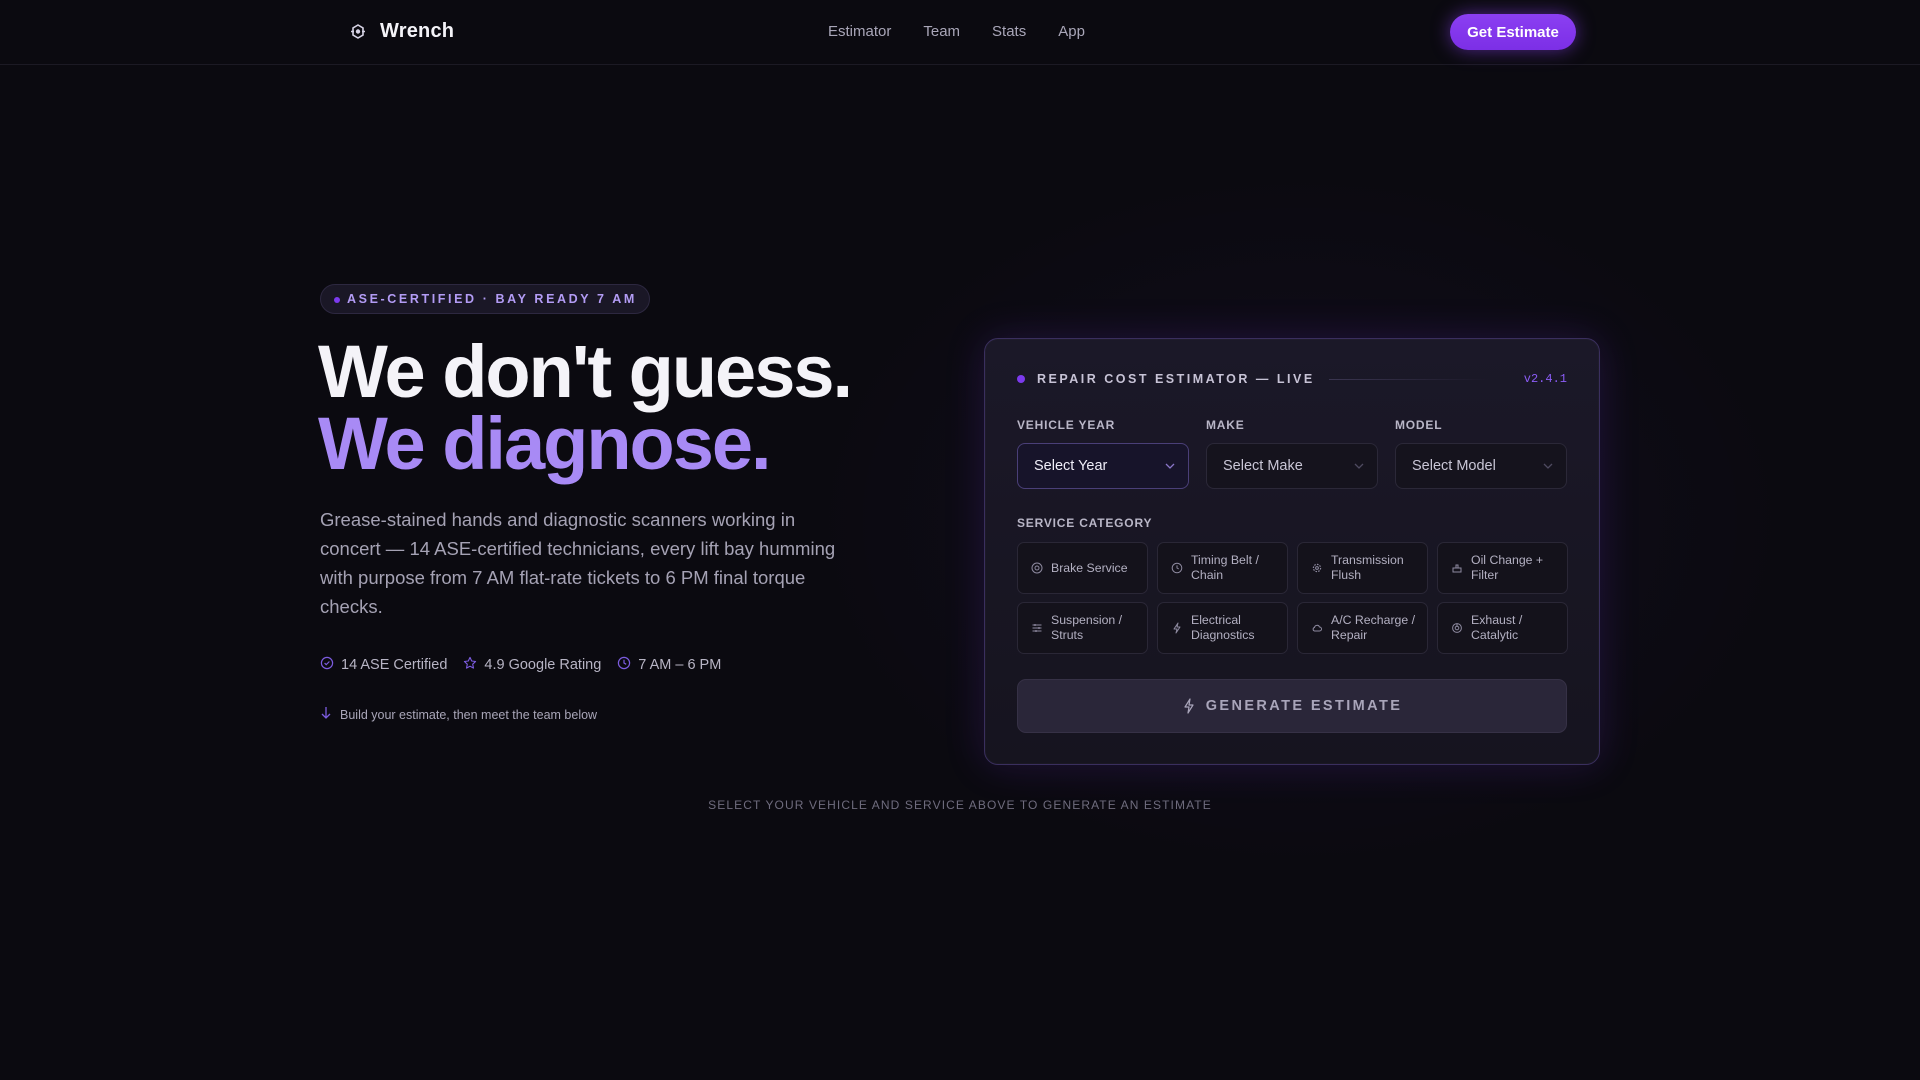 Image resolution: width=1920 pixels, height=1080 pixels. I want to click on estimator-header: REPAIR COST ESTIMATOR — LIVE v2.4.1, so click(1292, 379).